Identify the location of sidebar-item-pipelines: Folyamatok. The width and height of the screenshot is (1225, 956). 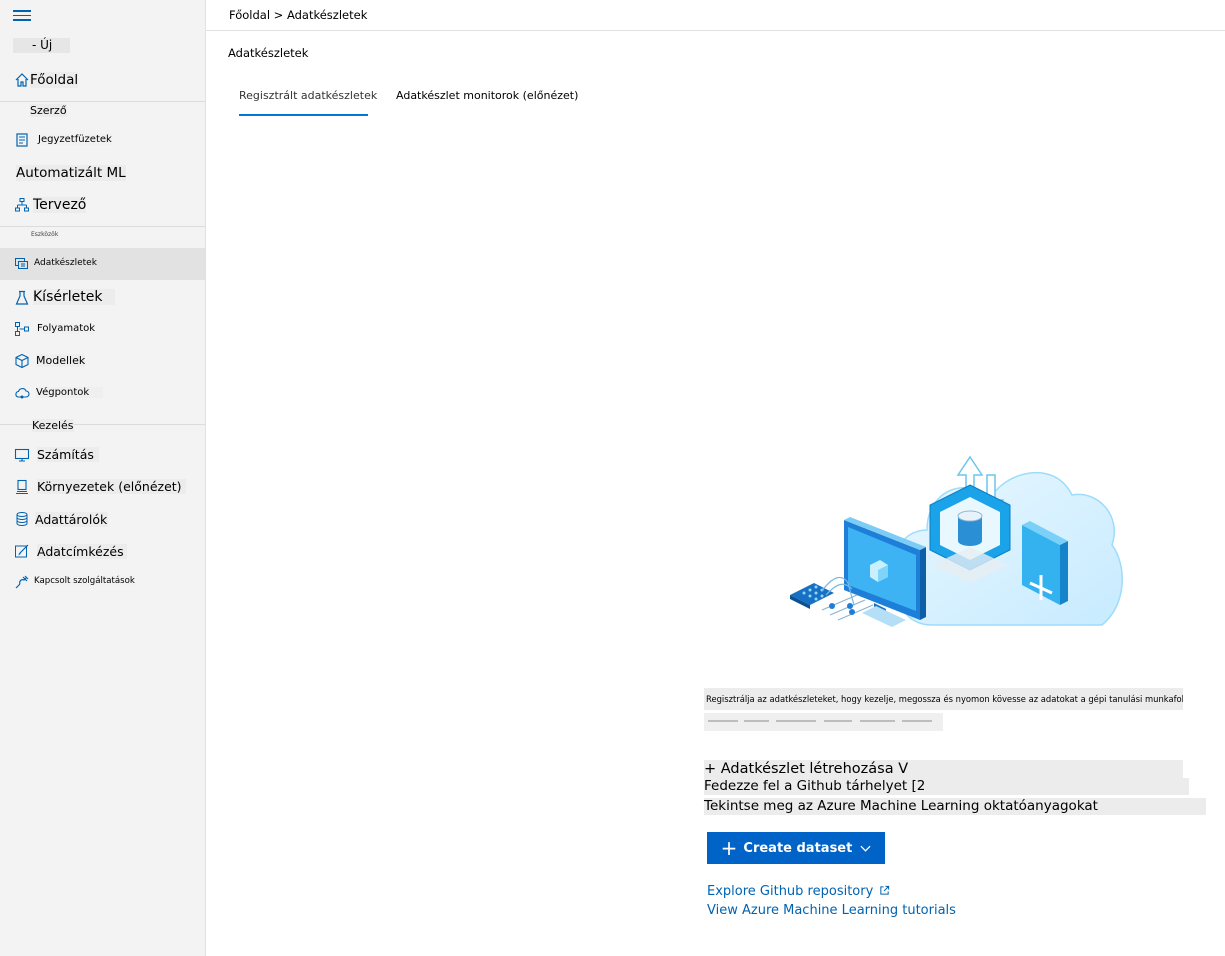
(102, 329).